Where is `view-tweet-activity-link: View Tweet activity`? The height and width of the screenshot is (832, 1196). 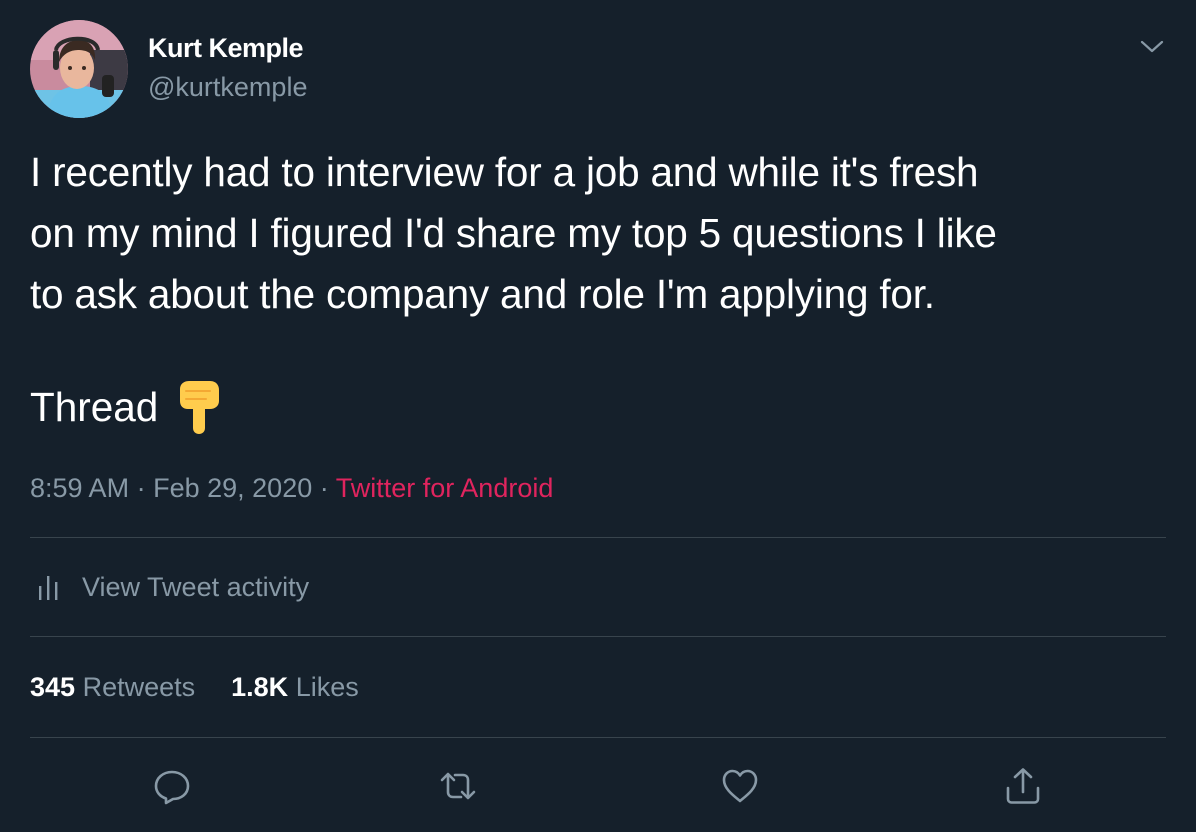 view-tweet-activity-link: View Tweet activity is located at coordinates (169, 587).